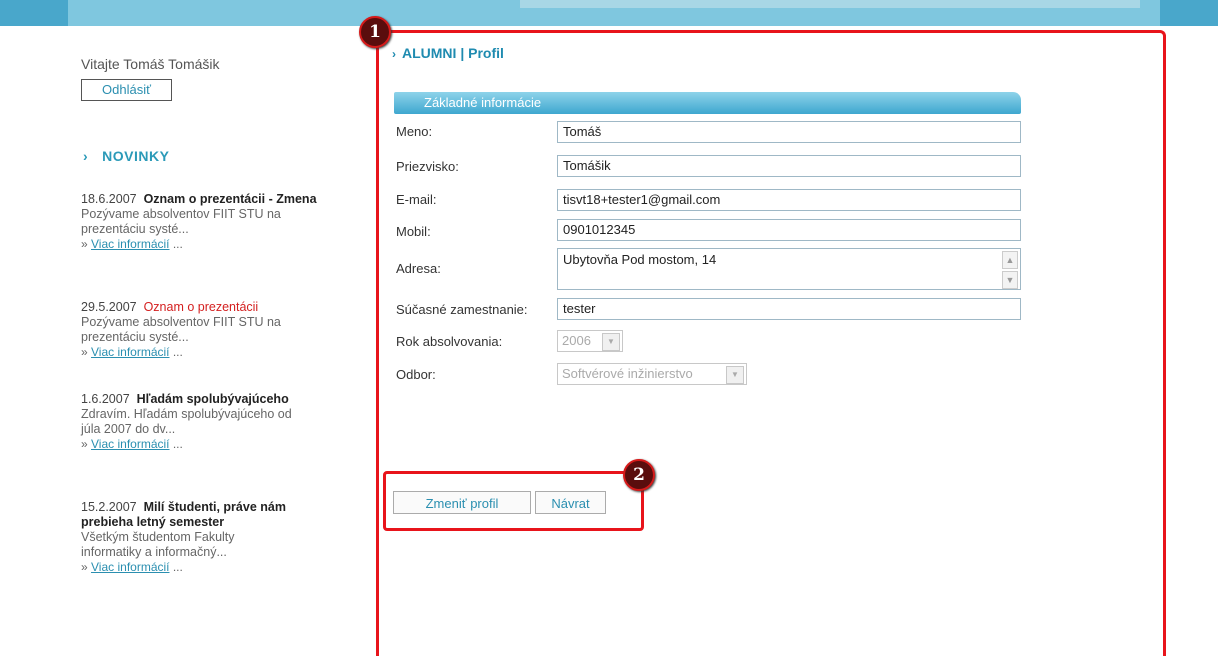 The height and width of the screenshot is (656, 1218). Describe the element at coordinates (413, 231) in the screenshot. I see `label-mobil: Mobil:` at that location.